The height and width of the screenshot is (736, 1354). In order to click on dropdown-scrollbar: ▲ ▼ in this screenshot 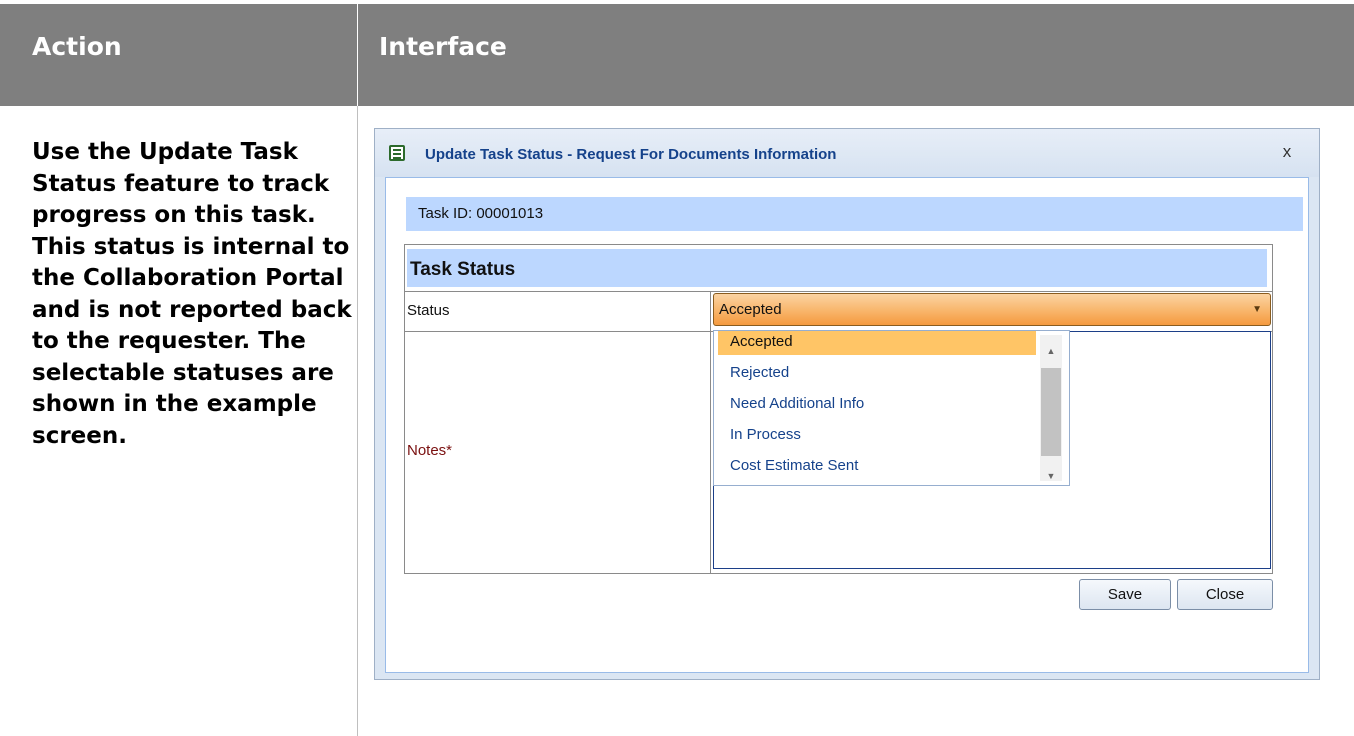, I will do `click(1051, 408)`.